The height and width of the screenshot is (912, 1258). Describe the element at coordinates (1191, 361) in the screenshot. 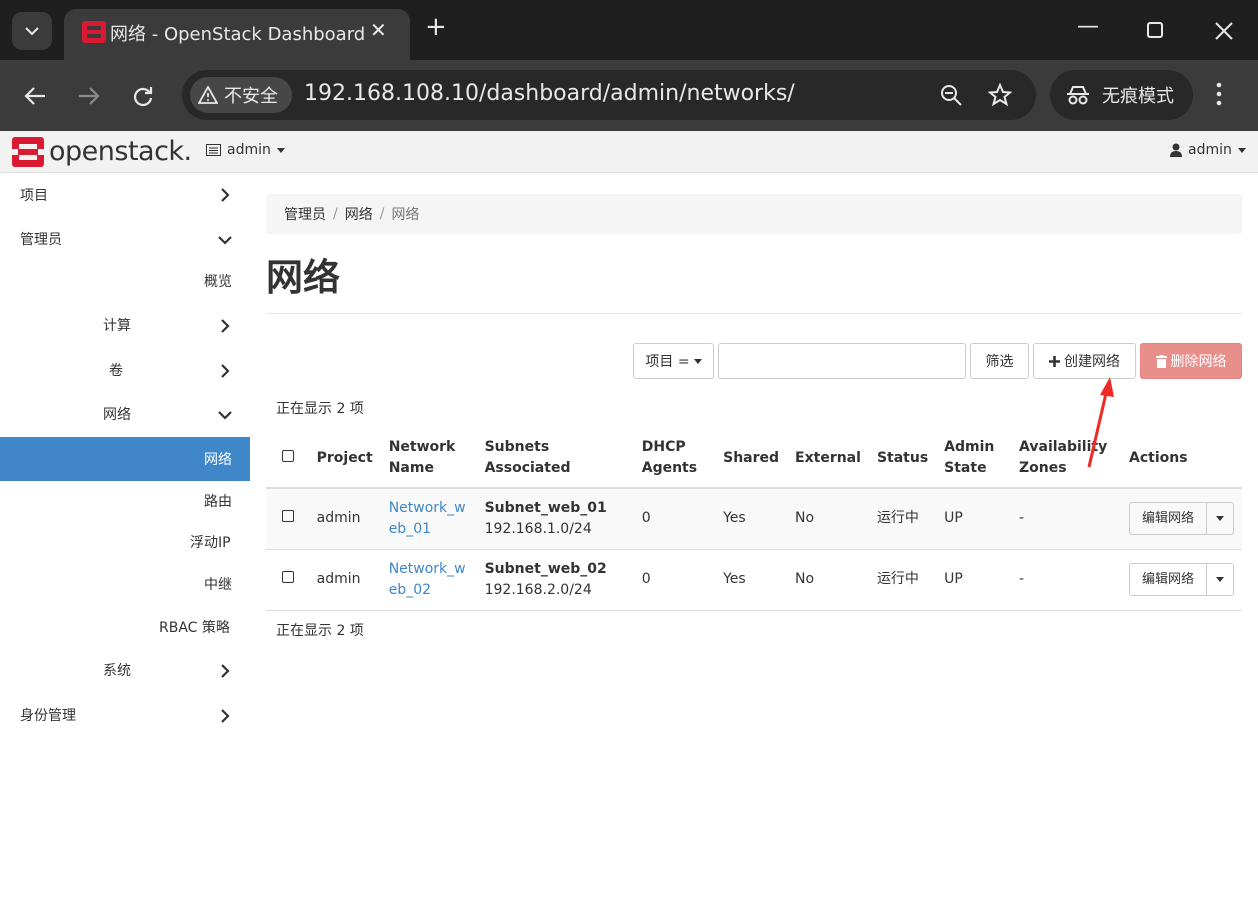

I see `delete-networks-button: 删除网络` at that location.